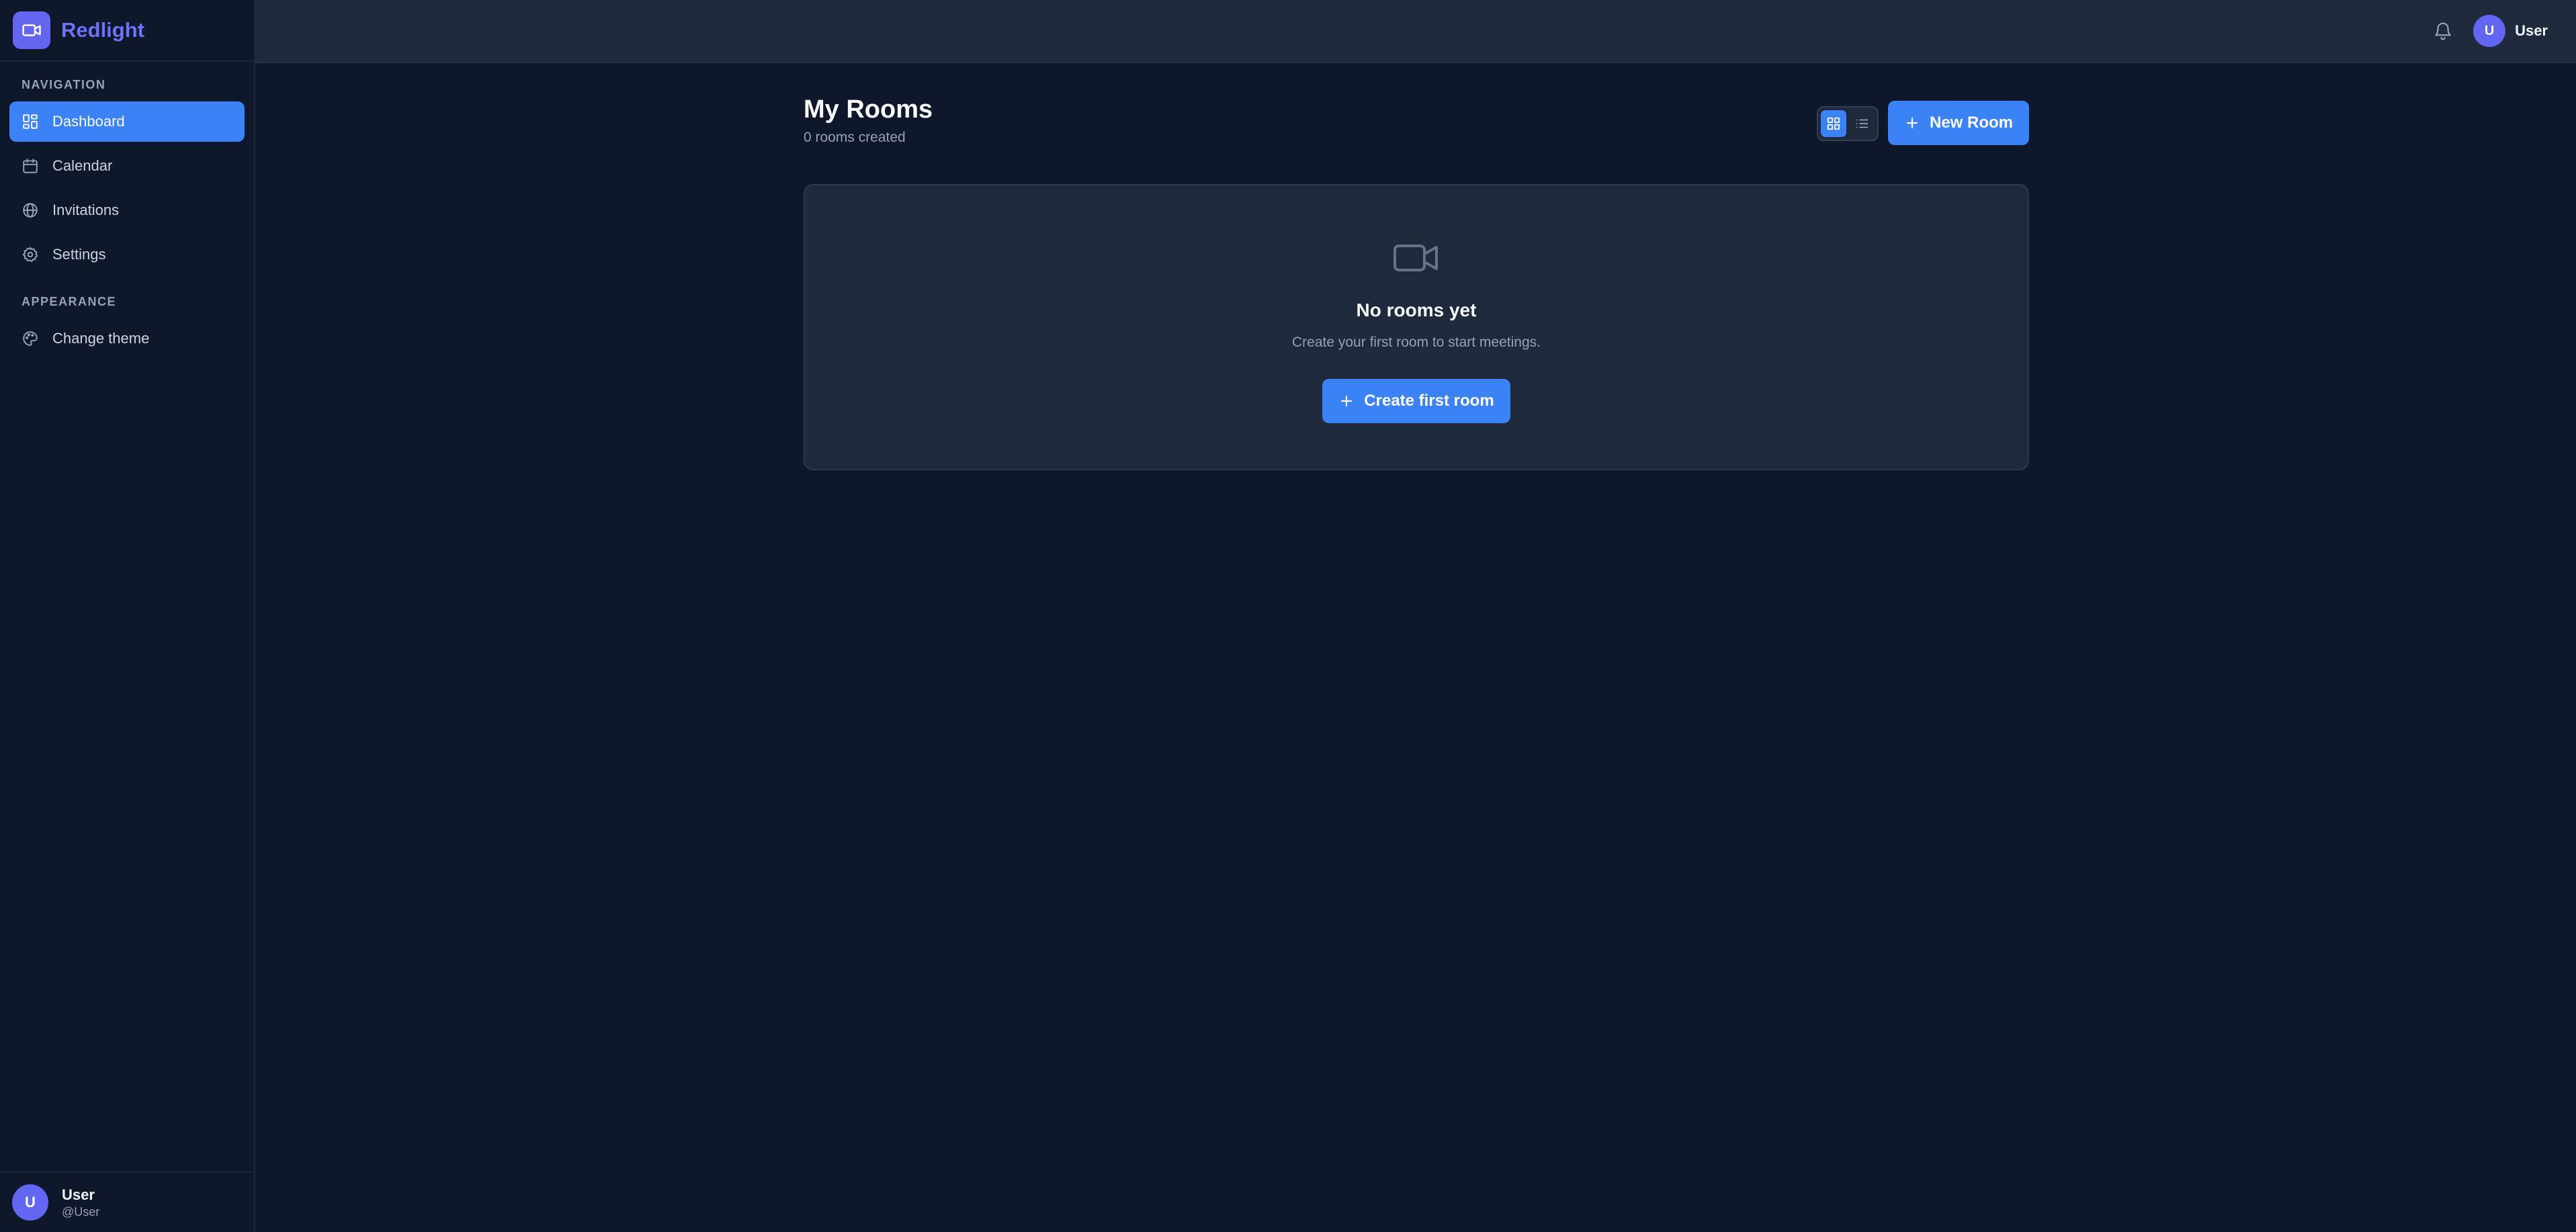 This screenshot has width=2576, height=1232. I want to click on appearance-section-label: APPEARANCE, so click(69, 301).